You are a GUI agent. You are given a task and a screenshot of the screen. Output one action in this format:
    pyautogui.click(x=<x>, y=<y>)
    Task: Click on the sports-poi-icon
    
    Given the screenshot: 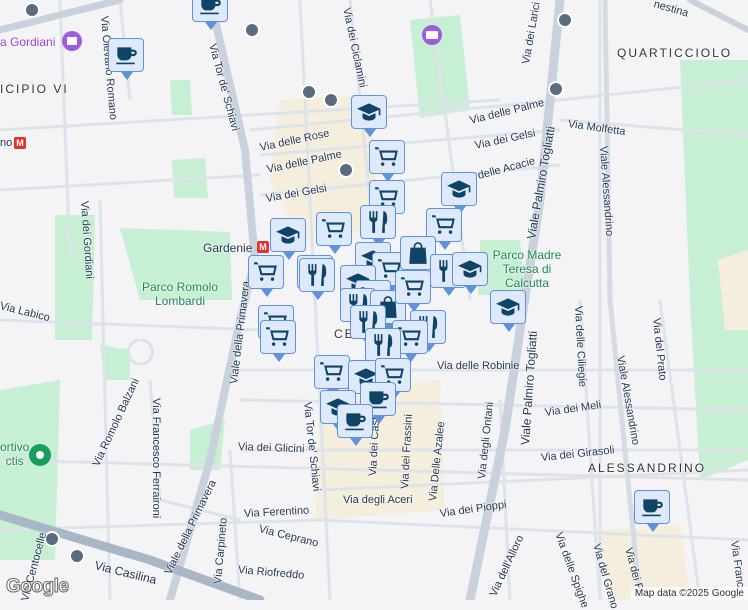 What is the action you would take?
    pyautogui.click(x=40, y=455)
    